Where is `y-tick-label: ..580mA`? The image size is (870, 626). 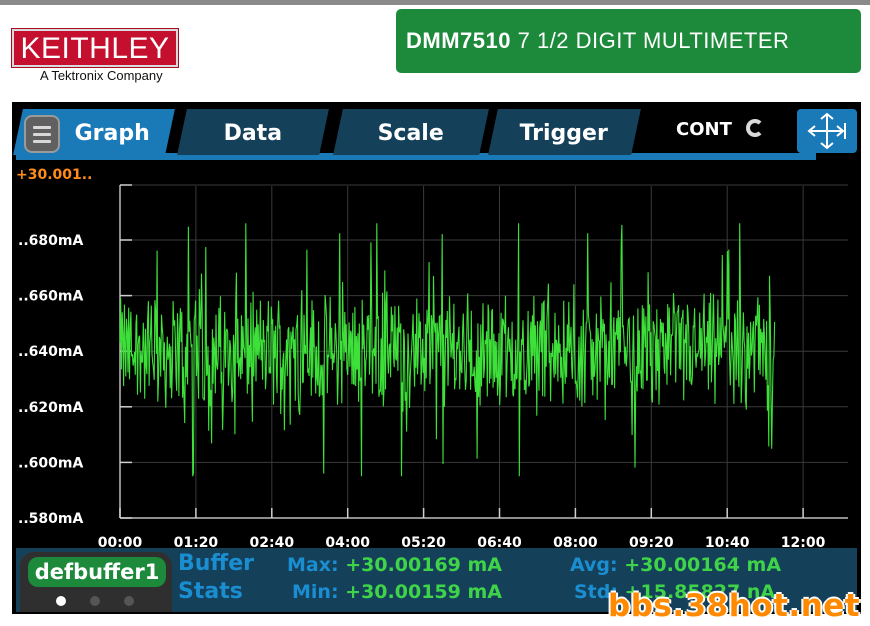 y-tick-label: ..580mA is located at coordinates (50, 519).